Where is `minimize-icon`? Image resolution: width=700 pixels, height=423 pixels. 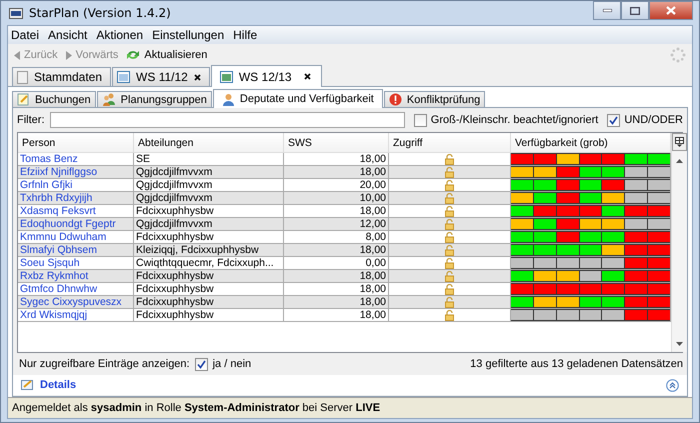 minimize-icon is located at coordinates (607, 10).